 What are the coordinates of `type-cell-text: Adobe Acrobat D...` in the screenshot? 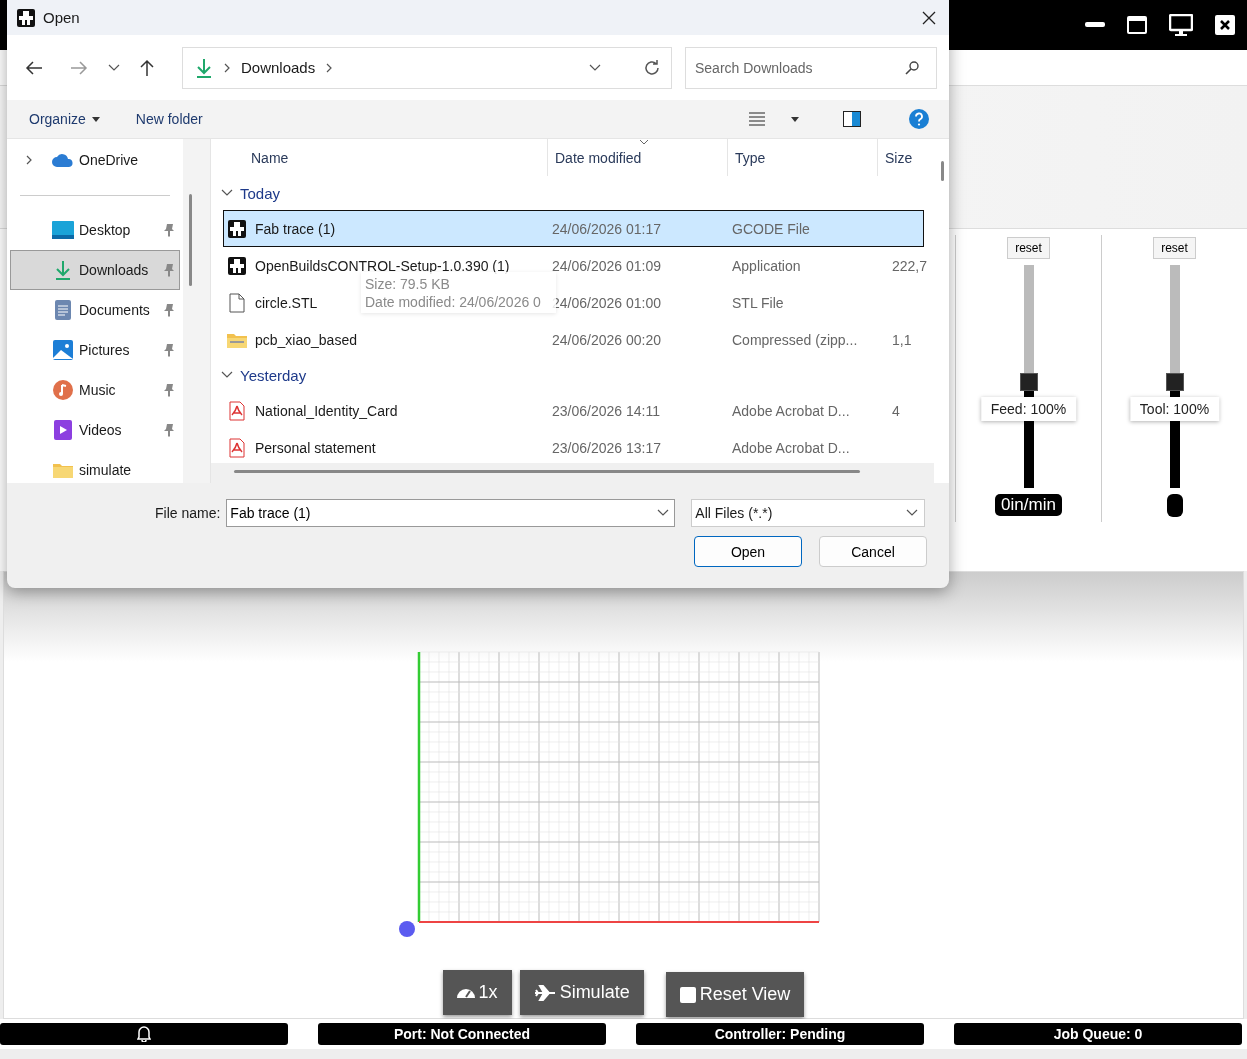 It's located at (791, 448).